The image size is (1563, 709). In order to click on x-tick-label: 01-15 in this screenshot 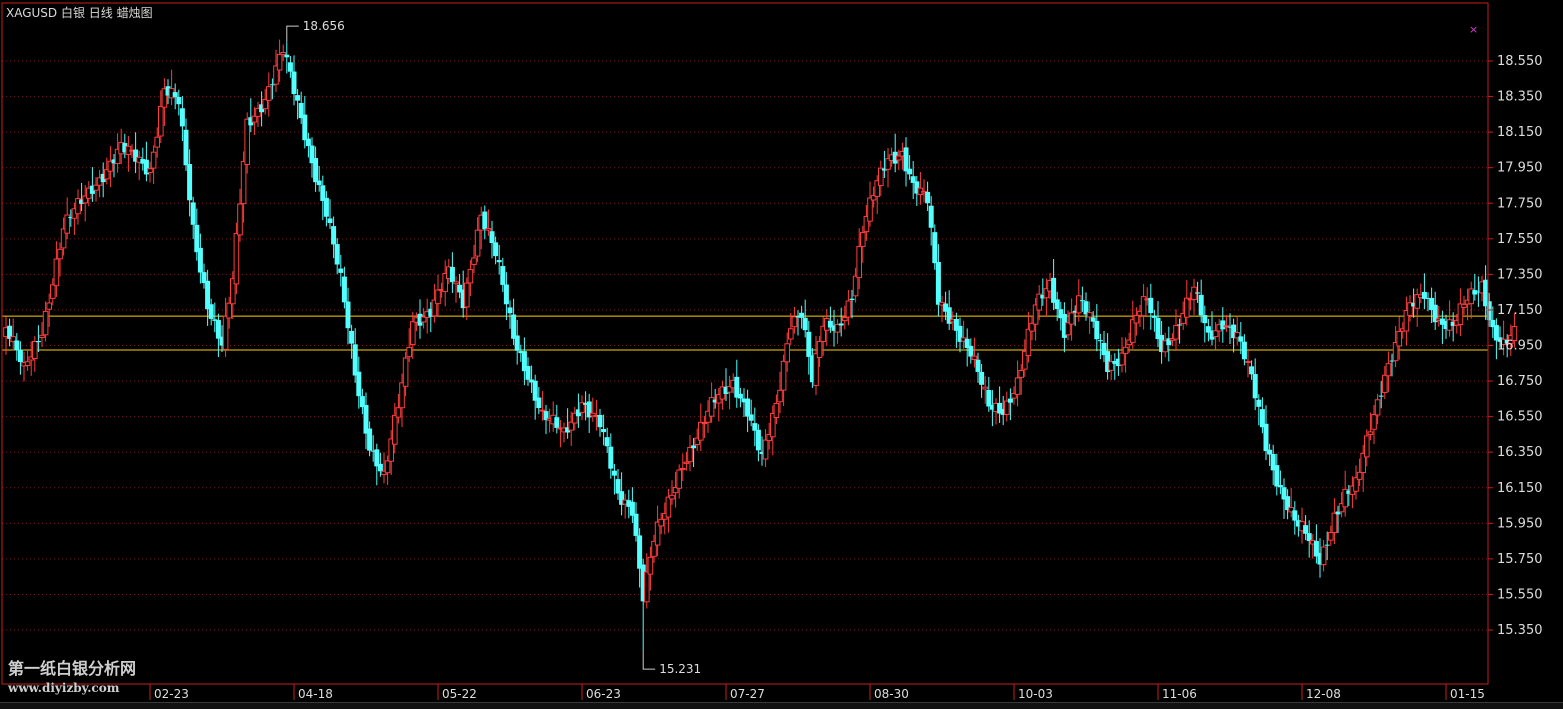, I will do `click(1467, 694)`.